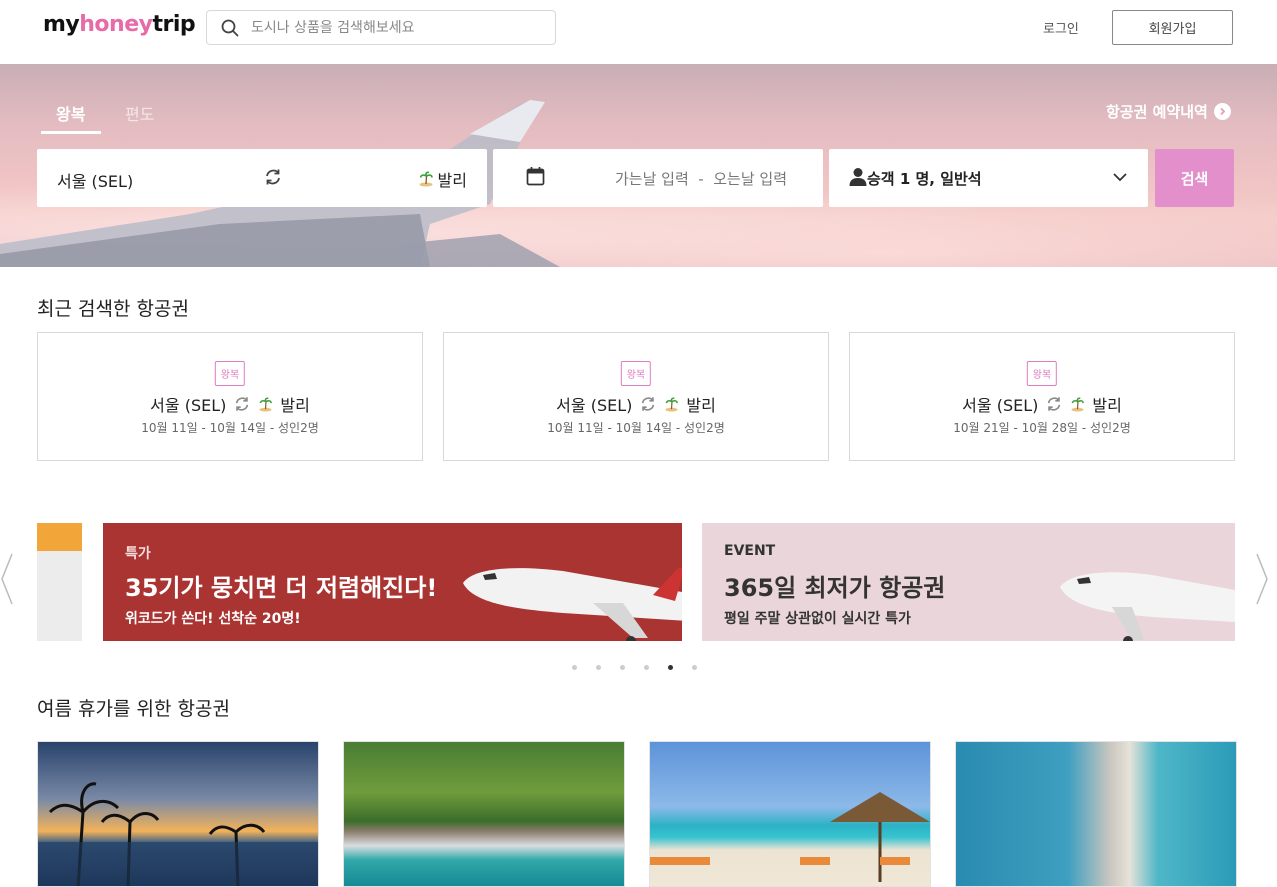  I want to click on booking-history-link: 항공권 예약내역, so click(1168, 111).